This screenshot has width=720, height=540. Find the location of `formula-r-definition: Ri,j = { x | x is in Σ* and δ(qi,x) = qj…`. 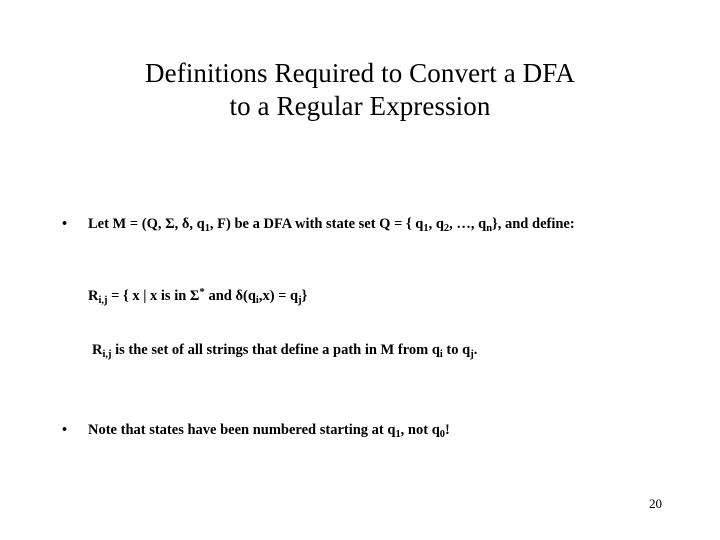

formula-r-definition: Ri,j = { x | x is in Σ* and δ(qi,x) = qj… is located at coordinates (197, 296).